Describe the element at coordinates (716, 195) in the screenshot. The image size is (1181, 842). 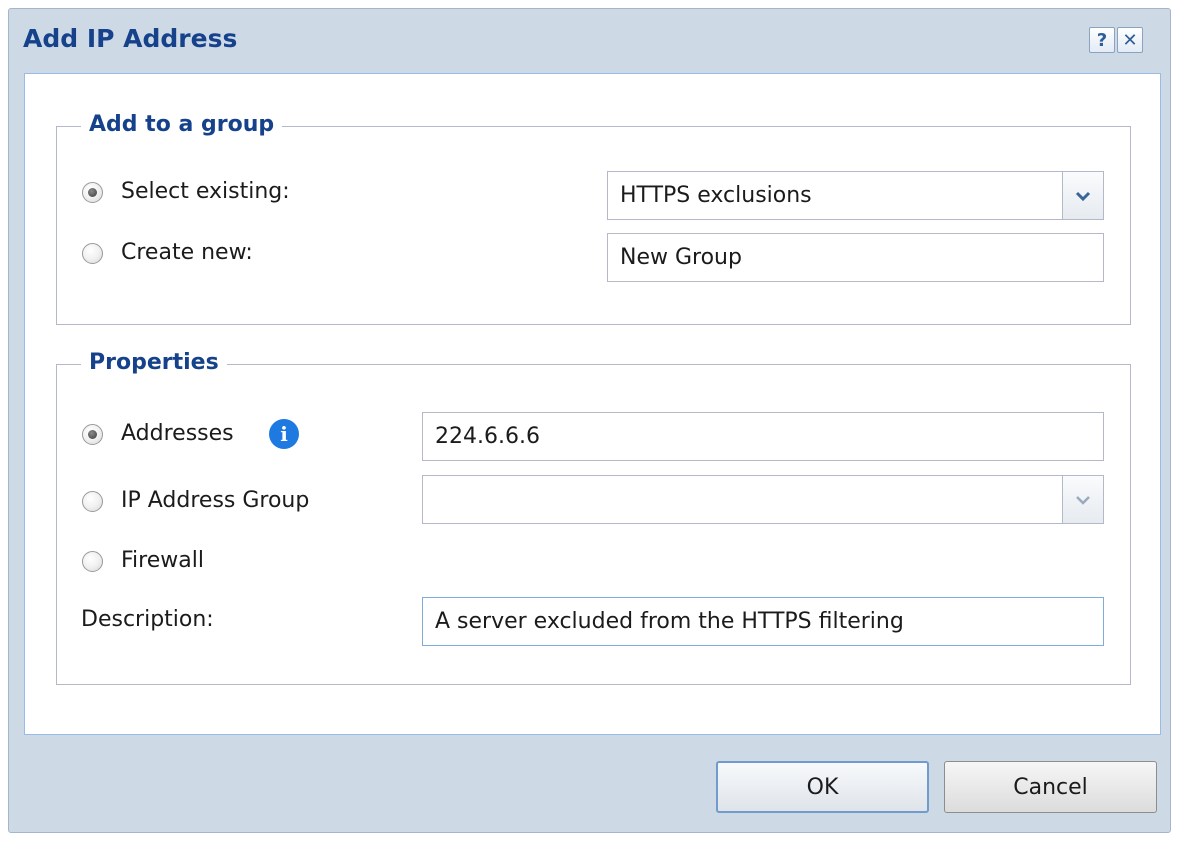
I see `existing-group-value: HTTPS exclusions` at that location.